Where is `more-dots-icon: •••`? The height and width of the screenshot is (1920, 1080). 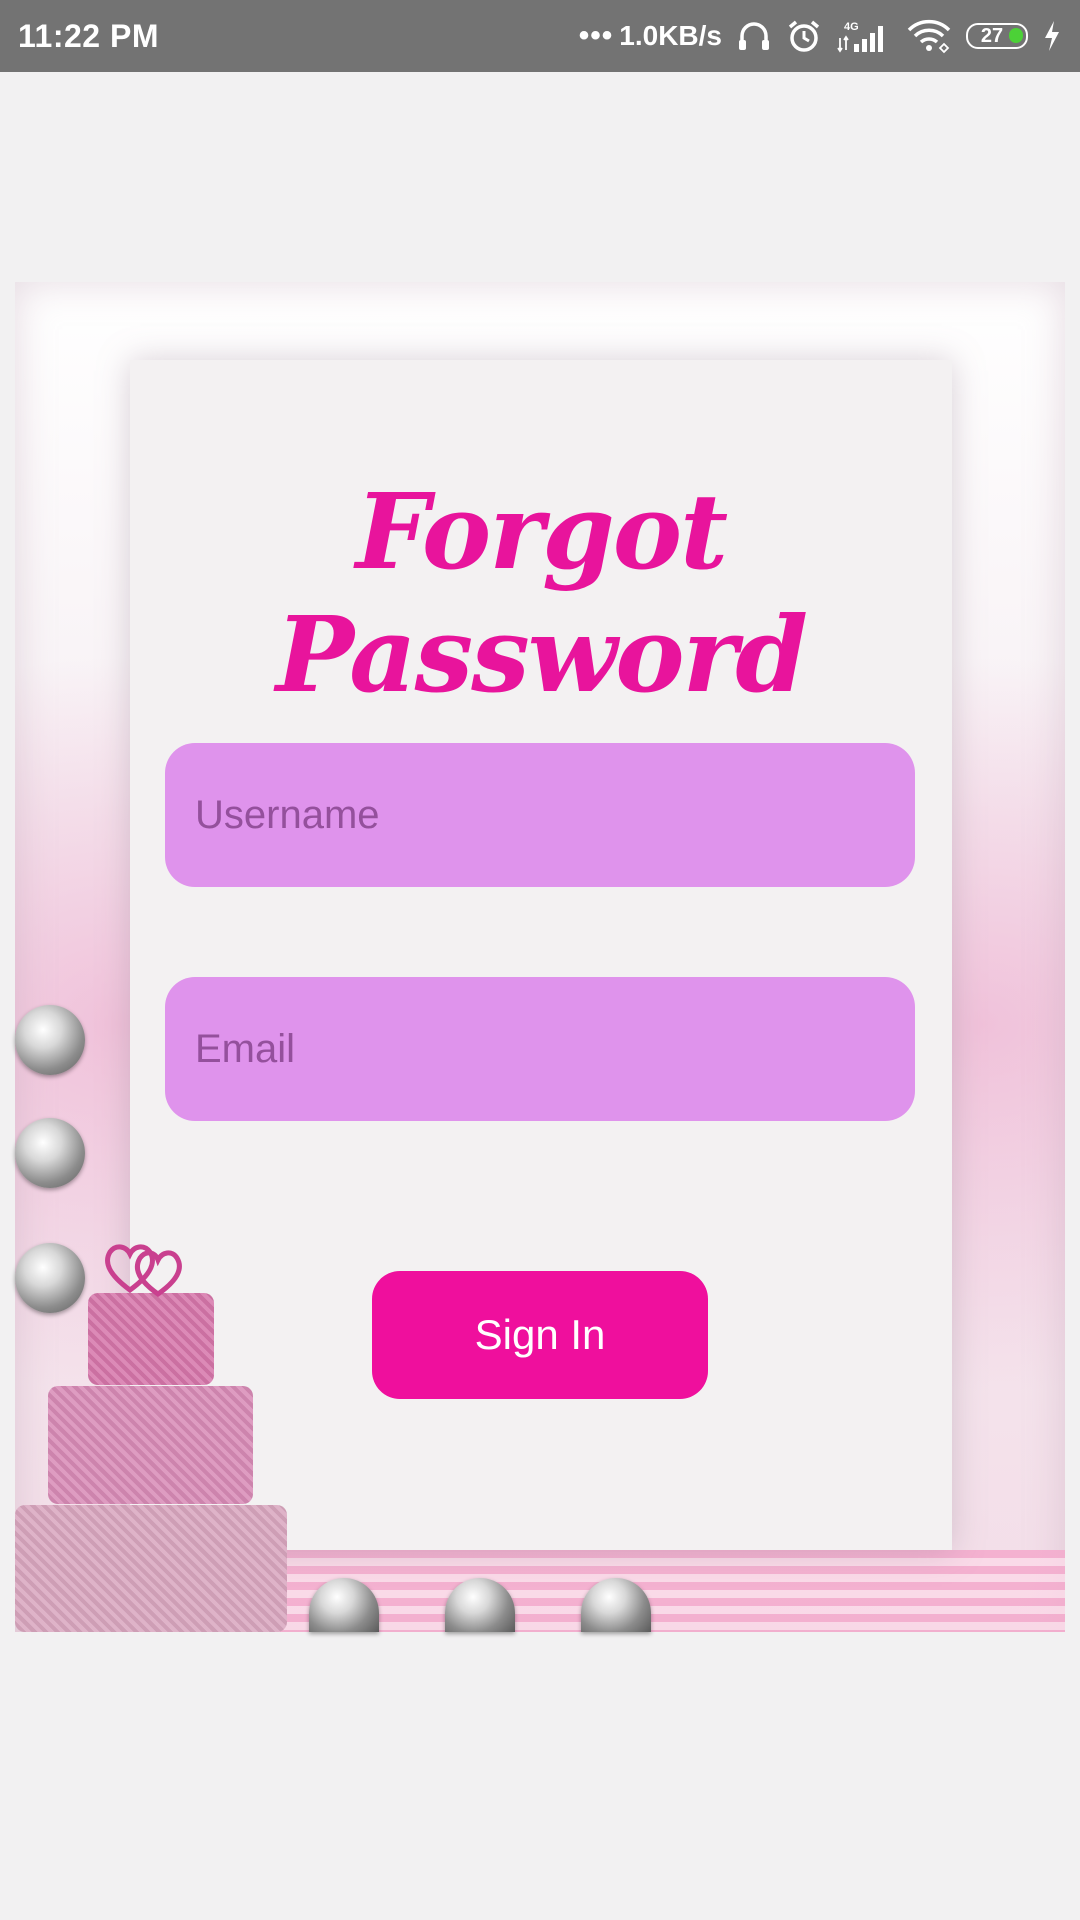 more-dots-icon: ••• is located at coordinates (596, 35).